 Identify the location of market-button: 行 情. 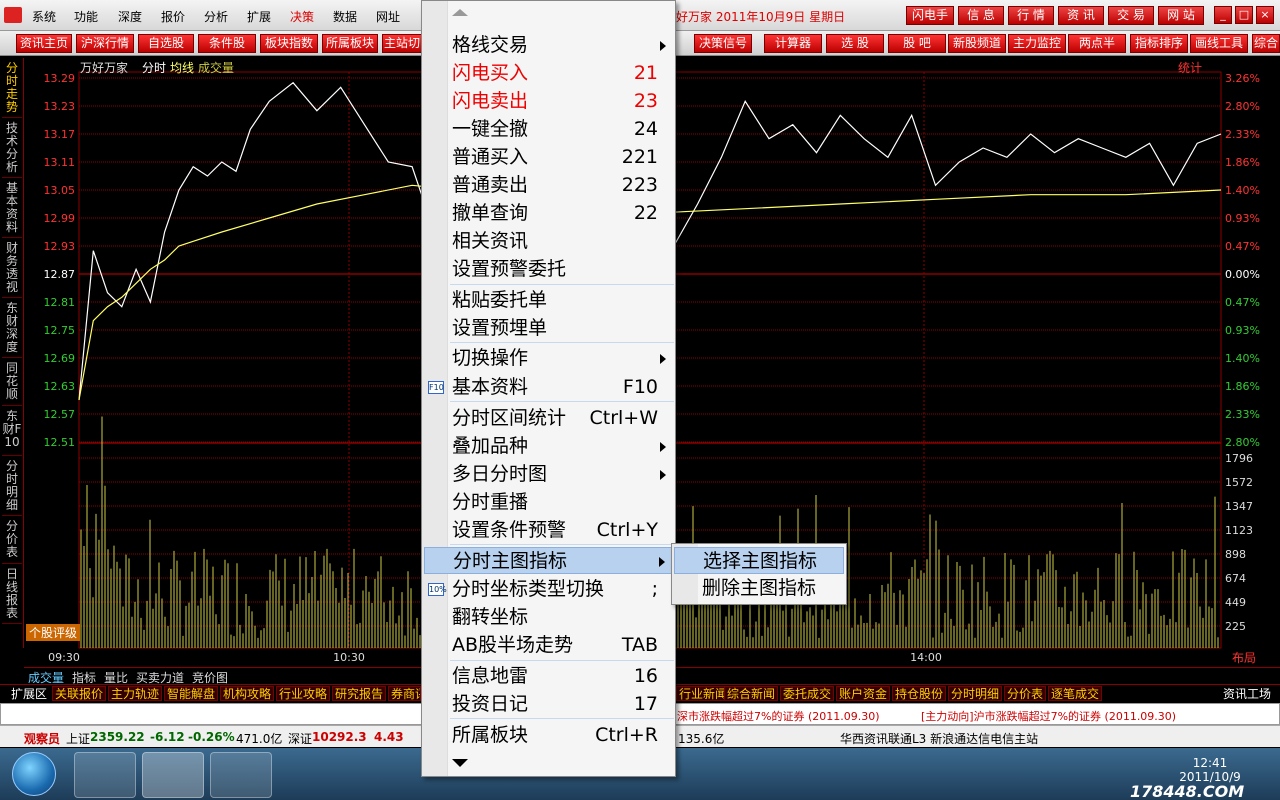
(1031, 15).